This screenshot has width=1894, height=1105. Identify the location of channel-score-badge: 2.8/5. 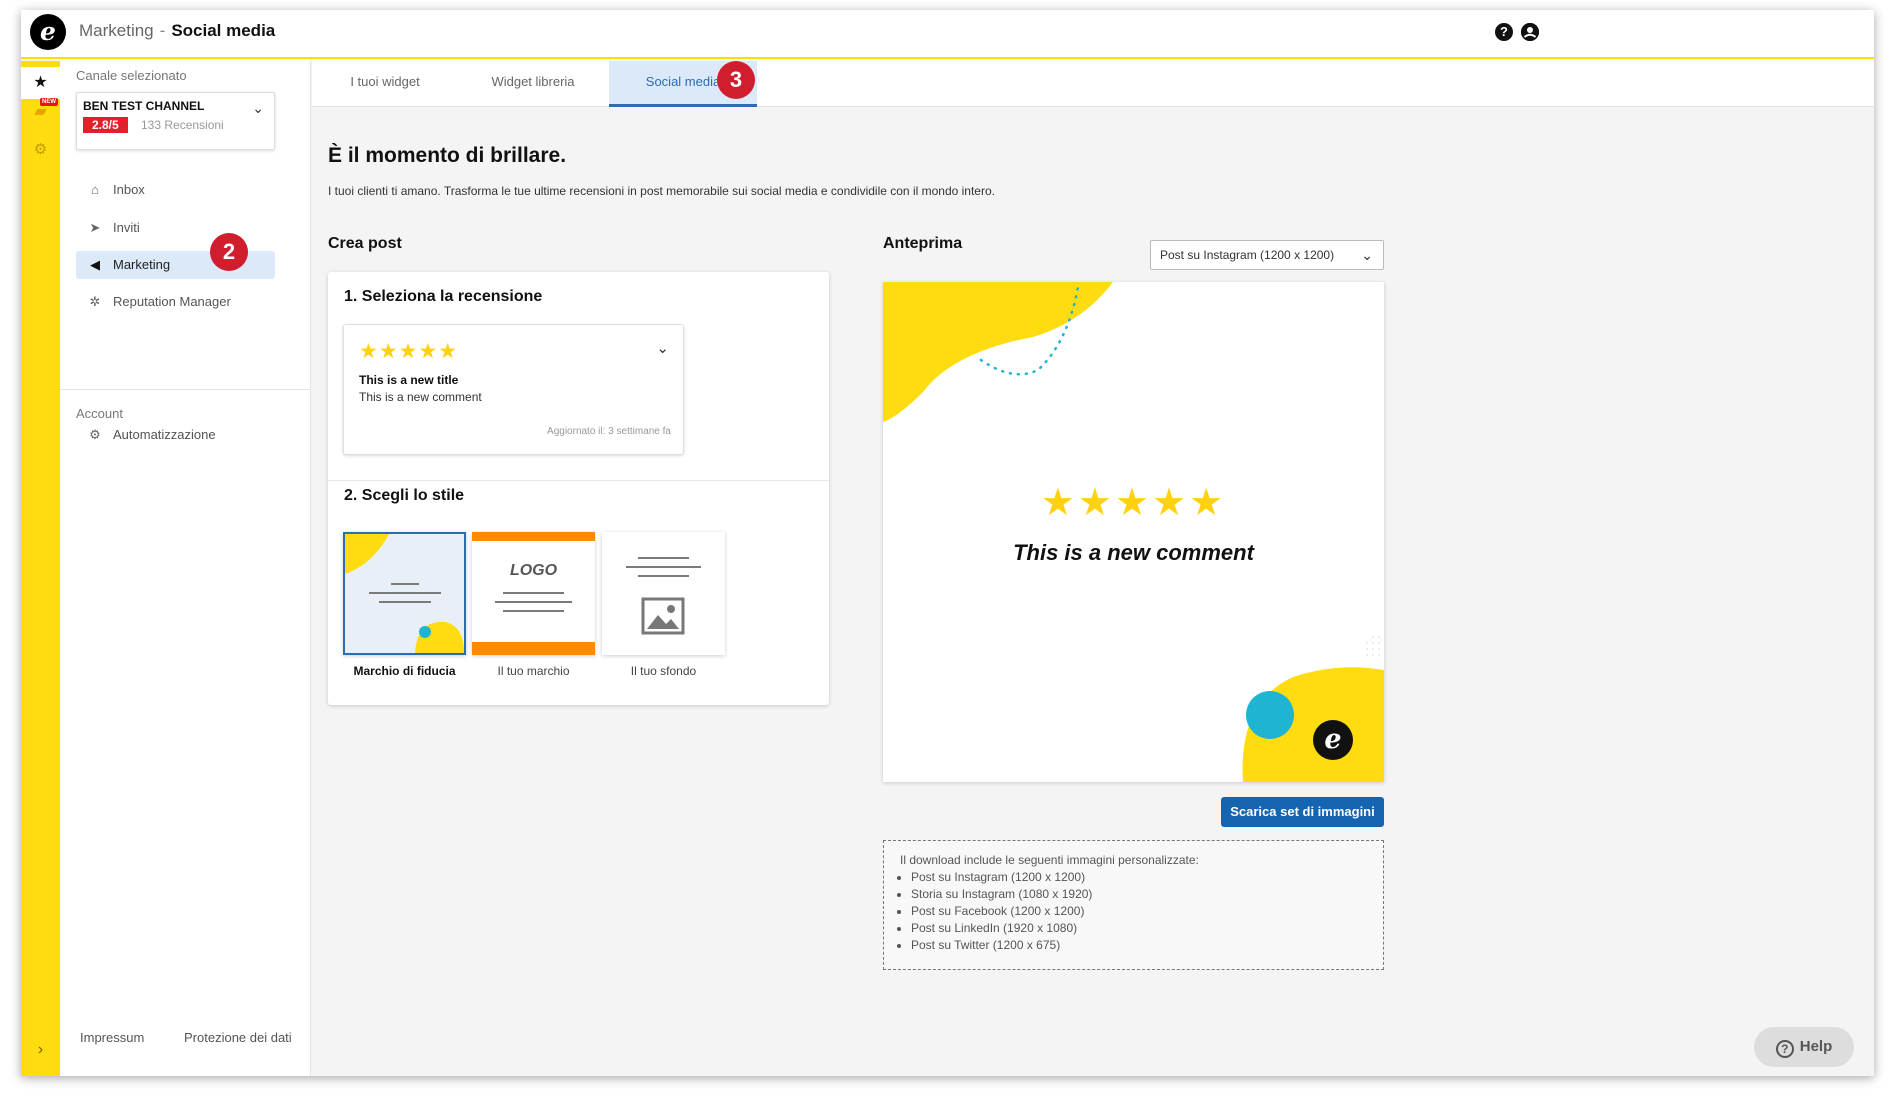
(105, 125).